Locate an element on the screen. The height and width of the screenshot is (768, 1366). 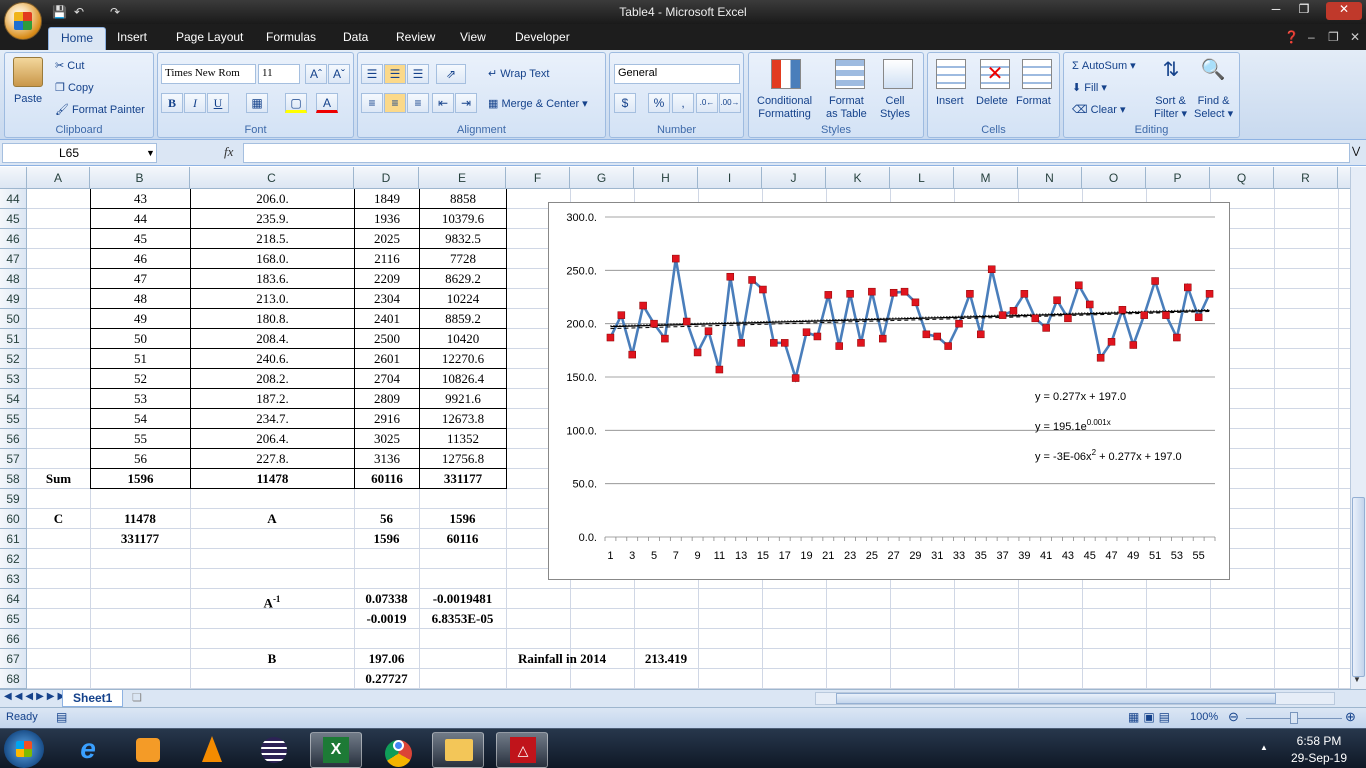
view-buttons-icon: ▦▣▤ is located at coordinates (1151, 717).